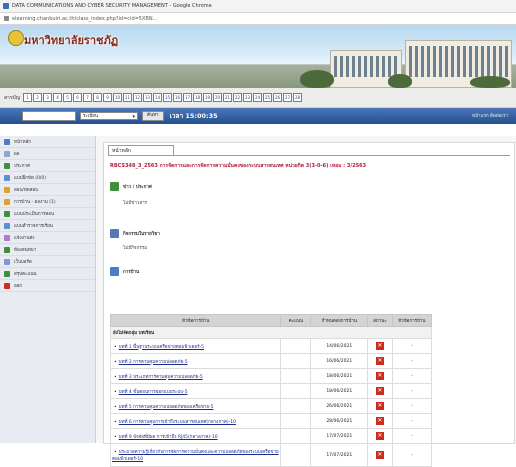 This screenshot has width=516, height=467. Describe the element at coordinates (297, 97) in the screenshot. I see `menu-button: 28` at that location.